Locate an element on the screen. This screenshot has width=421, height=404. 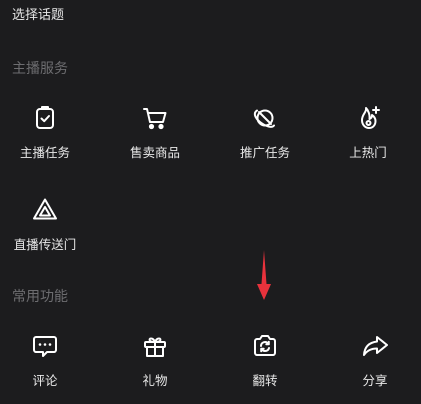
common-functions-title: 常用功能 is located at coordinates (40, 297).